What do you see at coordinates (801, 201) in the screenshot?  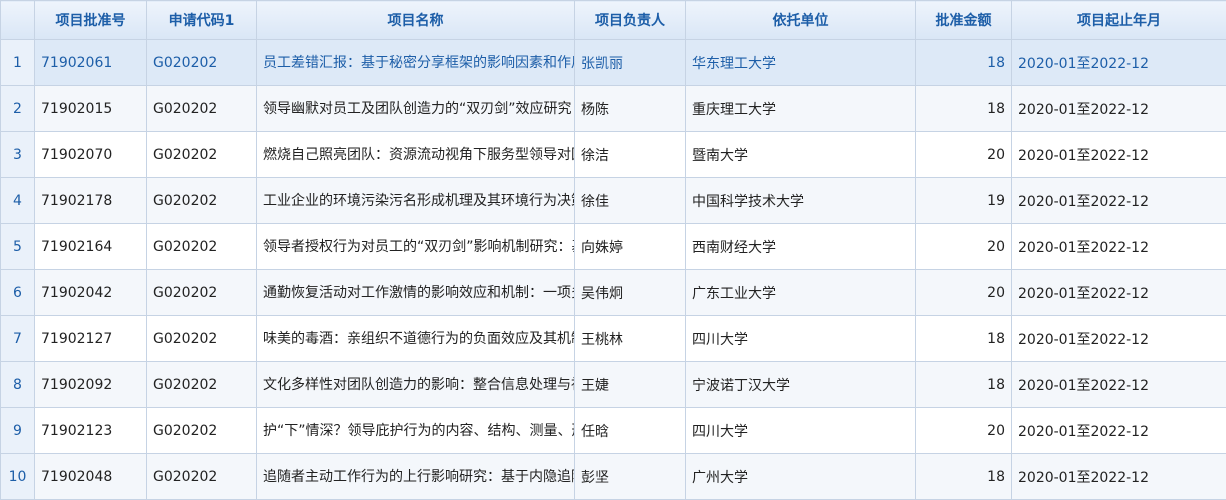 I see `institution-cell: 中国科学技术大学` at bounding box center [801, 201].